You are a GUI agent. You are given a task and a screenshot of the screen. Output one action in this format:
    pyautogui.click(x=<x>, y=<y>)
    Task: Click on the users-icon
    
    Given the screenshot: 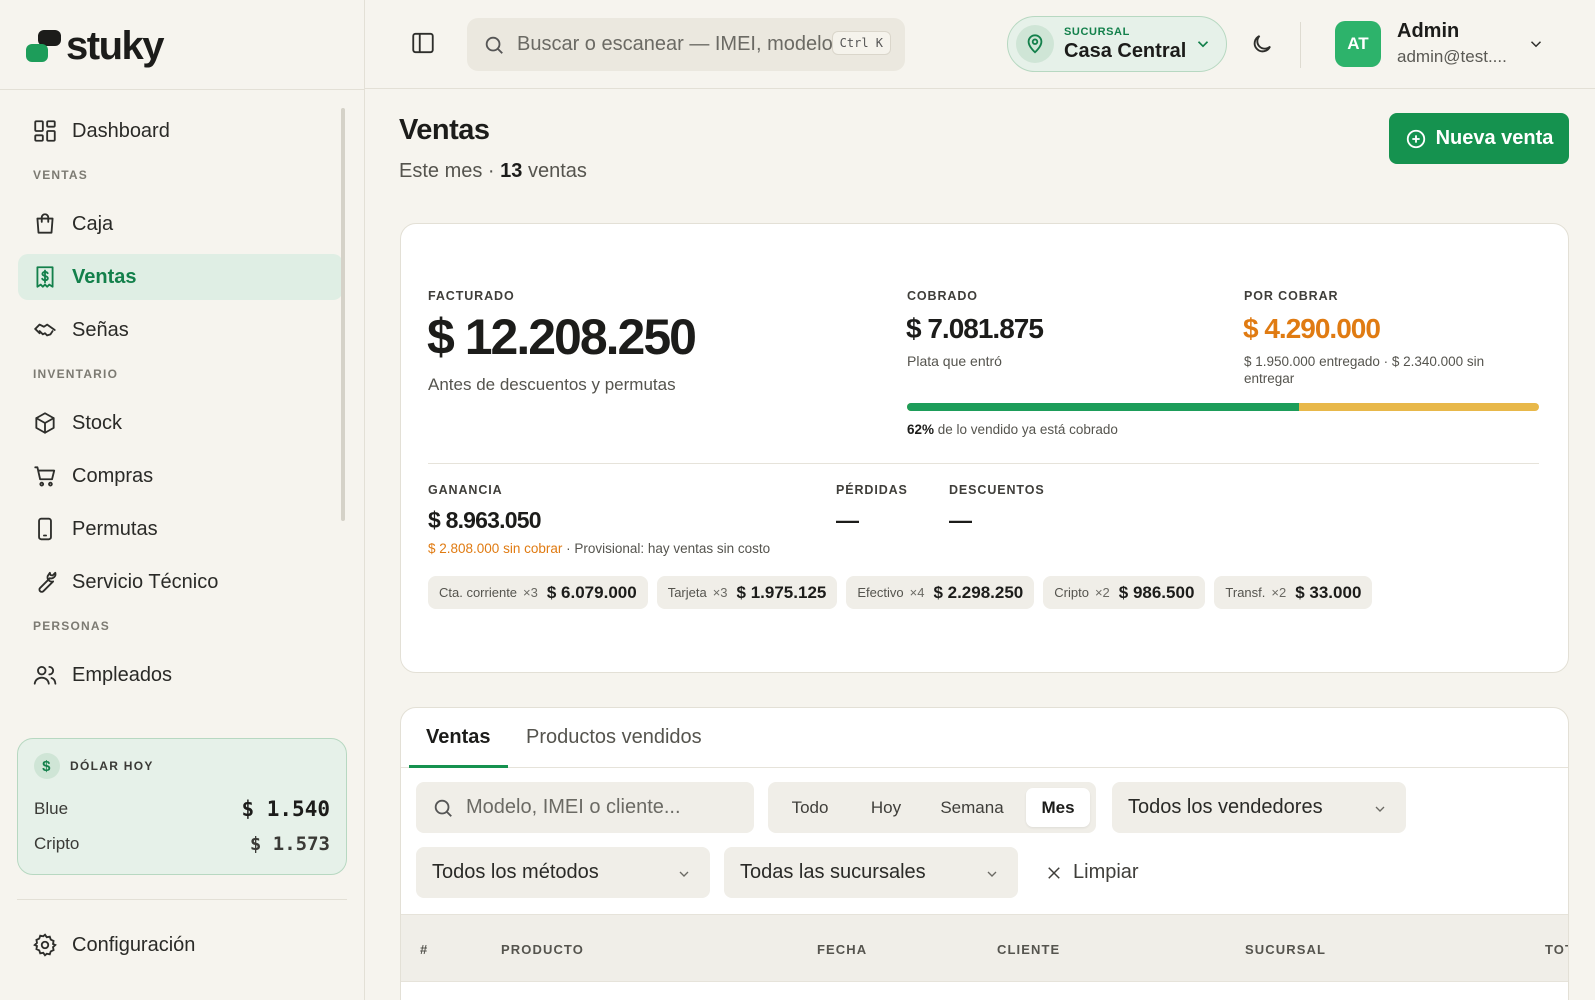 What is the action you would take?
    pyautogui.click(x=45, y=675)
    